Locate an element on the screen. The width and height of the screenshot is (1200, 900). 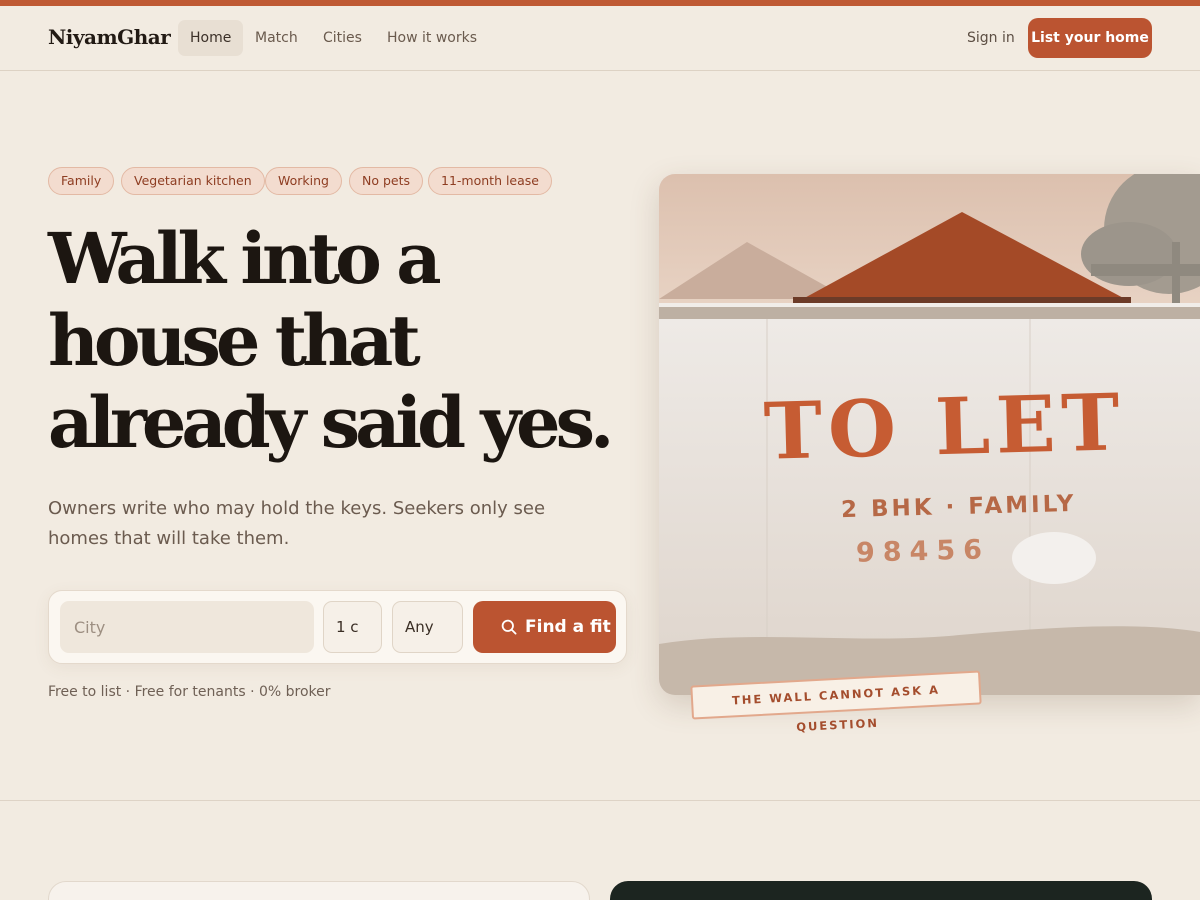
bhk-select: 1 c is located at coordinates (352, 627).